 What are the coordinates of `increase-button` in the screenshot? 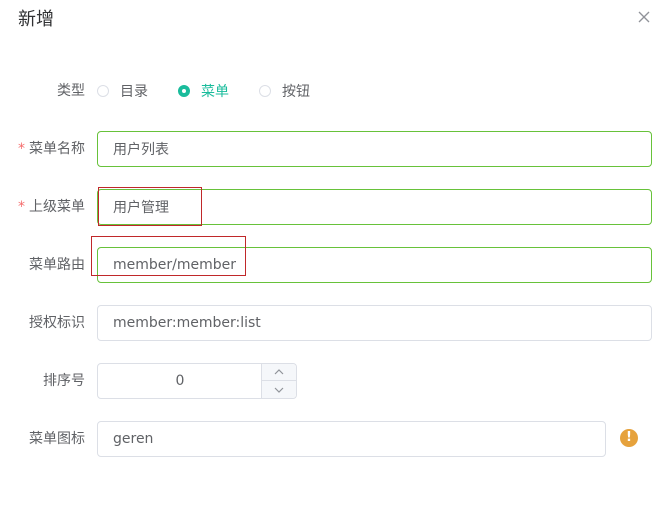 It's located at (278, 372).